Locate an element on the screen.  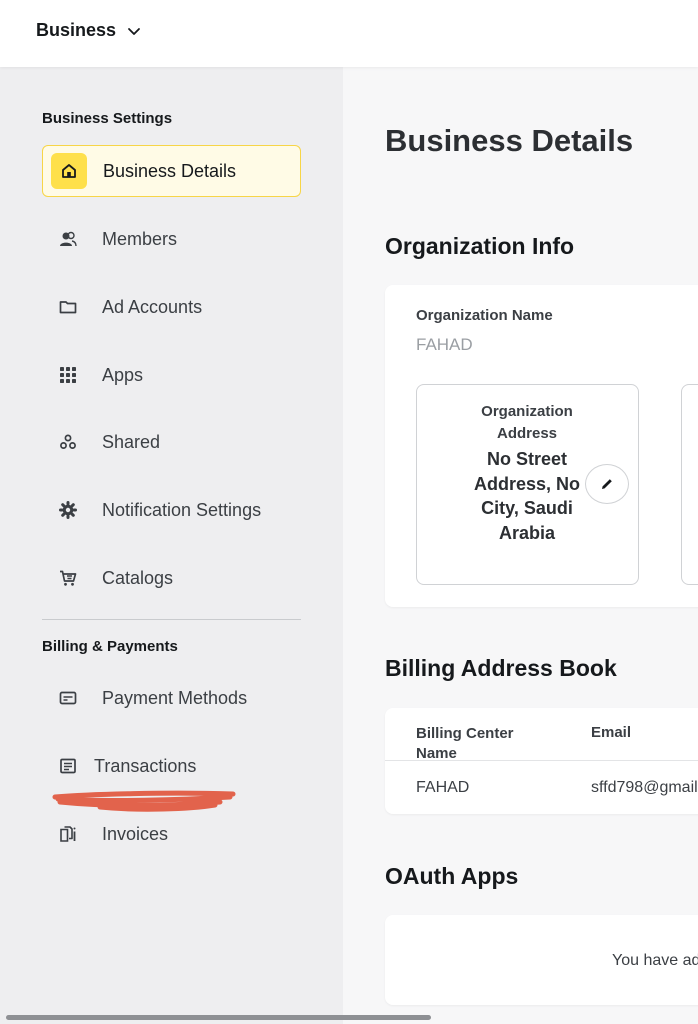
members-icon is located at coordinates (68, 239).